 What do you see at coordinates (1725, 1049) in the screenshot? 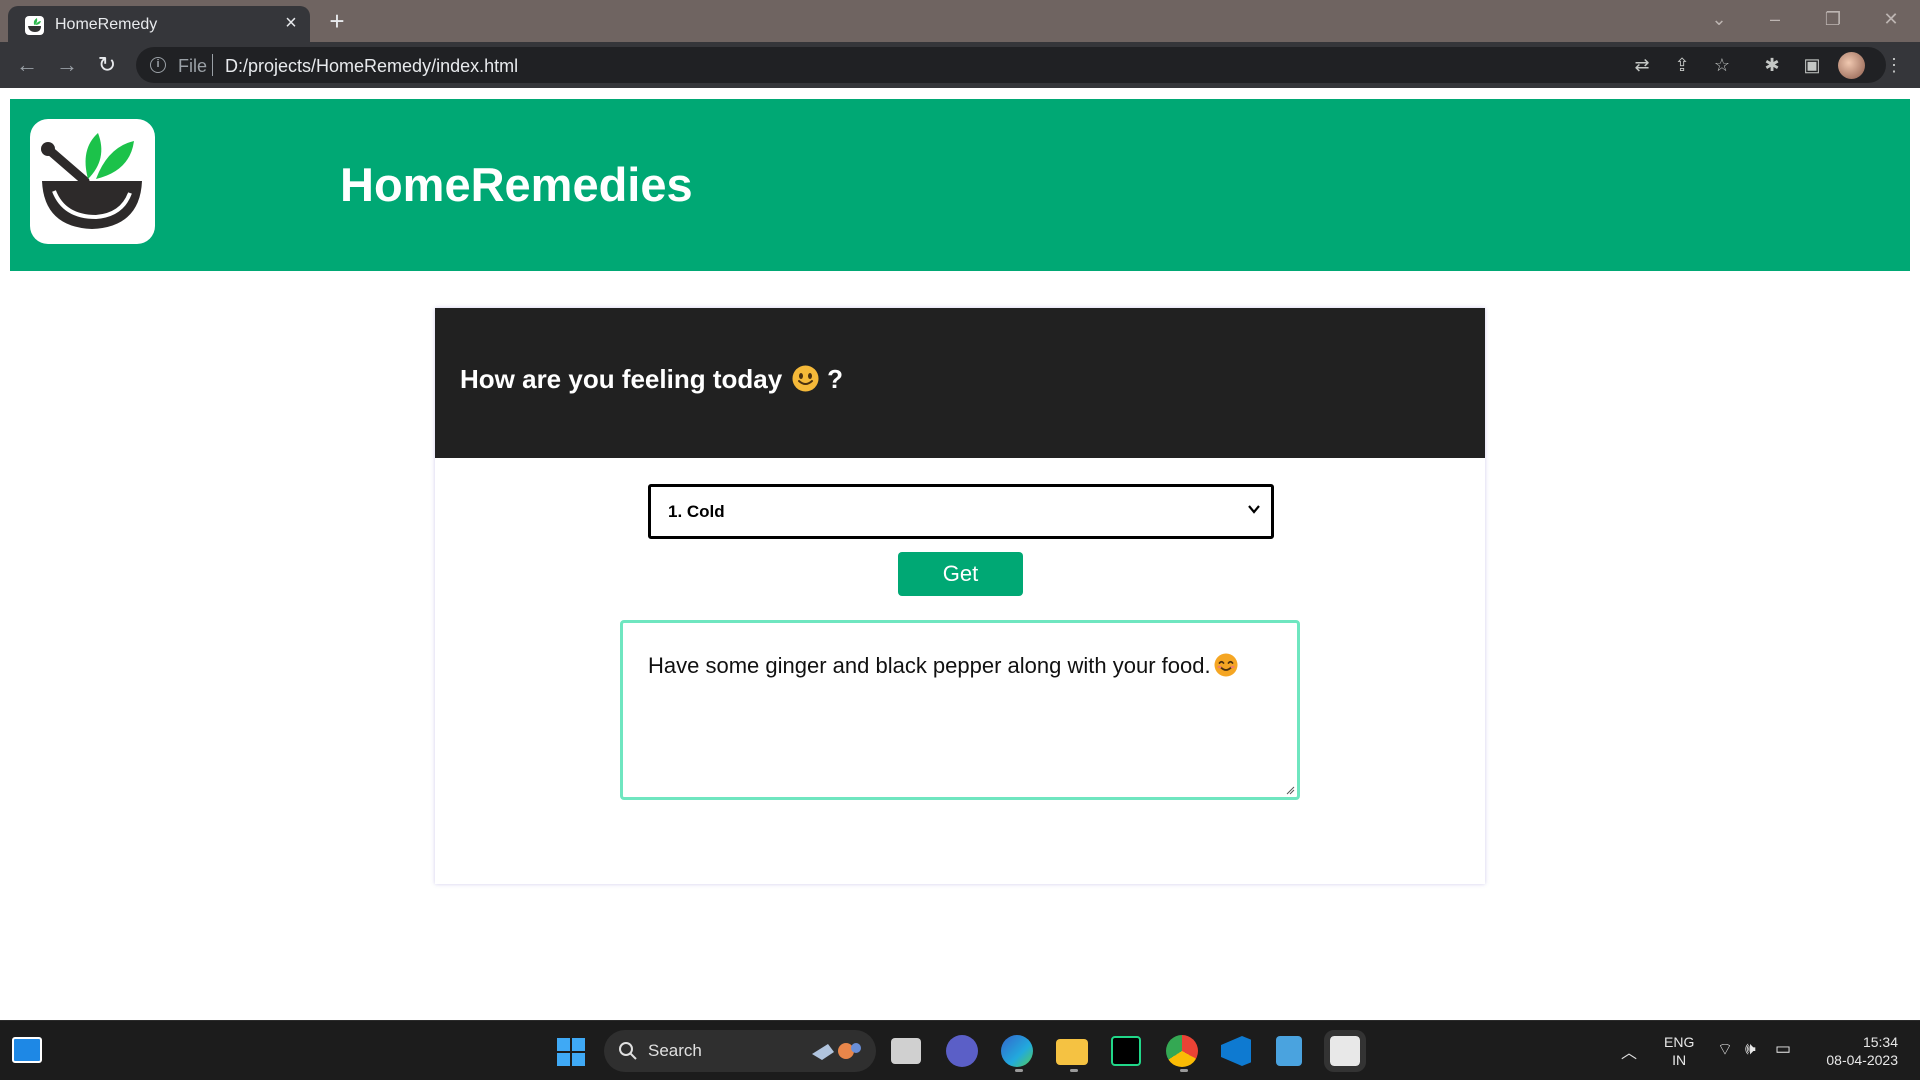
I see `wifi-icon: ⌔` at bounding box center [1725, 1049].